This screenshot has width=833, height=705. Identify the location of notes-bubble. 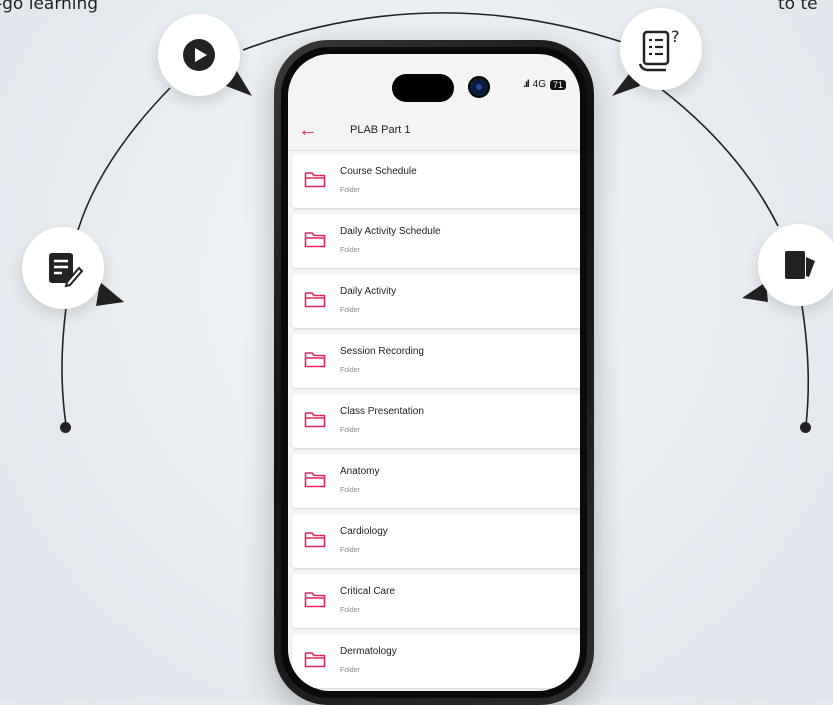
(63, 268).